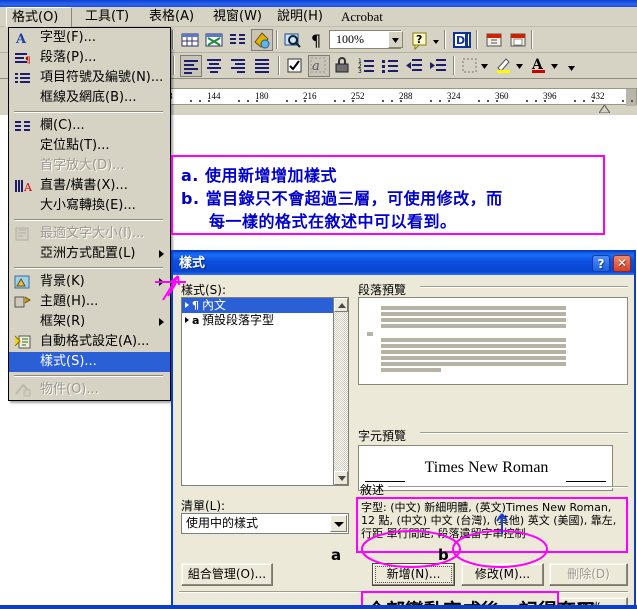 The height and width of the screenshot is (609, 637). What do you see at coordinates (439, 66) in the screenshot?
I see `increase-indent-icon` at bounding box center [439, 66].